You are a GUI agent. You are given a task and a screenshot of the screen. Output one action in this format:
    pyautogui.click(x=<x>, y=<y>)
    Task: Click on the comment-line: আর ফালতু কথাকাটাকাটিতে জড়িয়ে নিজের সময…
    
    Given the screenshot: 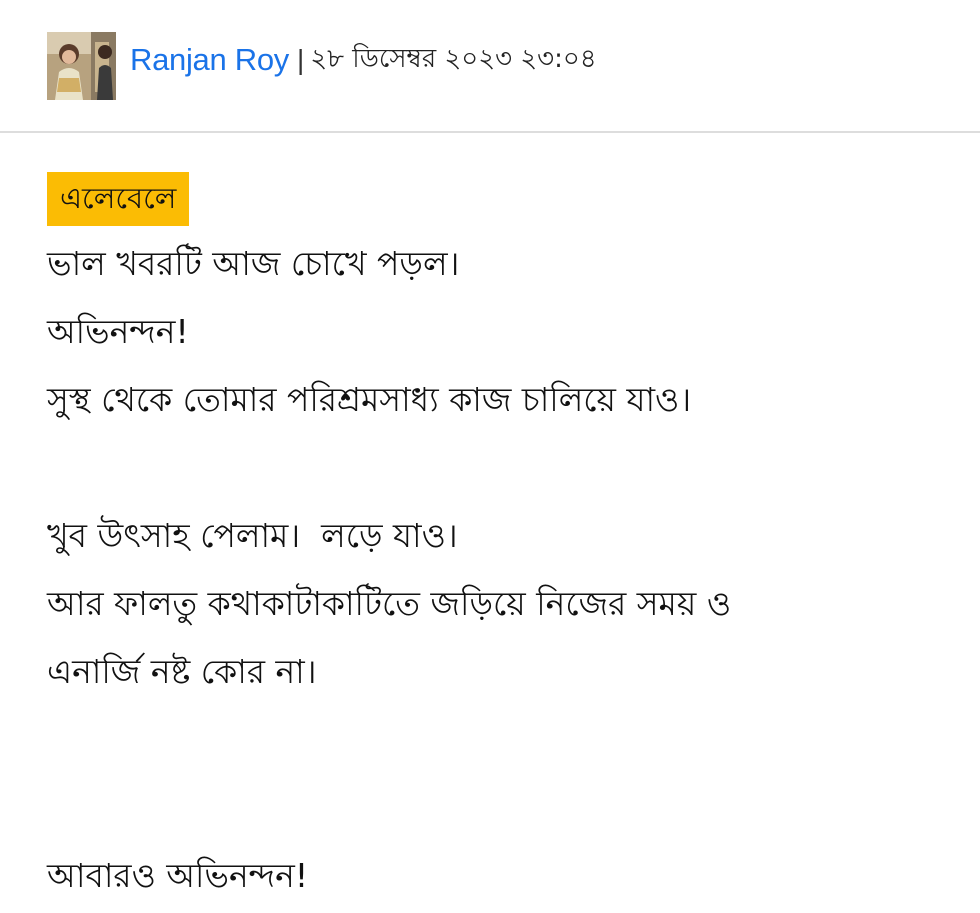 What is the action you would take?
    pyautogui.click(x=389, y=603)
    